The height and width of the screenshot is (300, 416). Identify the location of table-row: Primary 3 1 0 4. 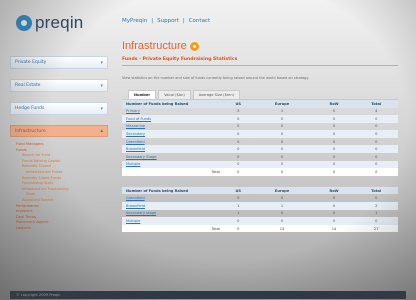
(260, 112).